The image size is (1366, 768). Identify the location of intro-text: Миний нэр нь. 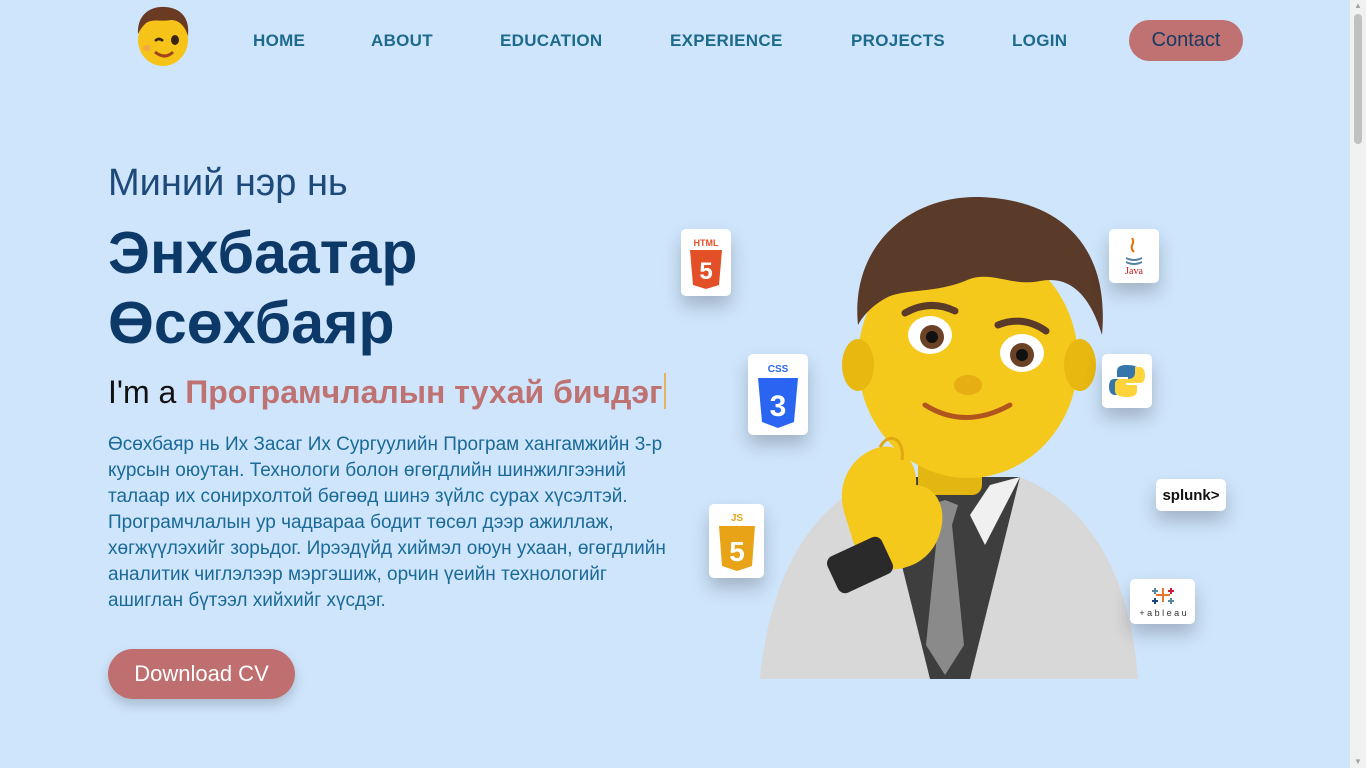
(228, 183).